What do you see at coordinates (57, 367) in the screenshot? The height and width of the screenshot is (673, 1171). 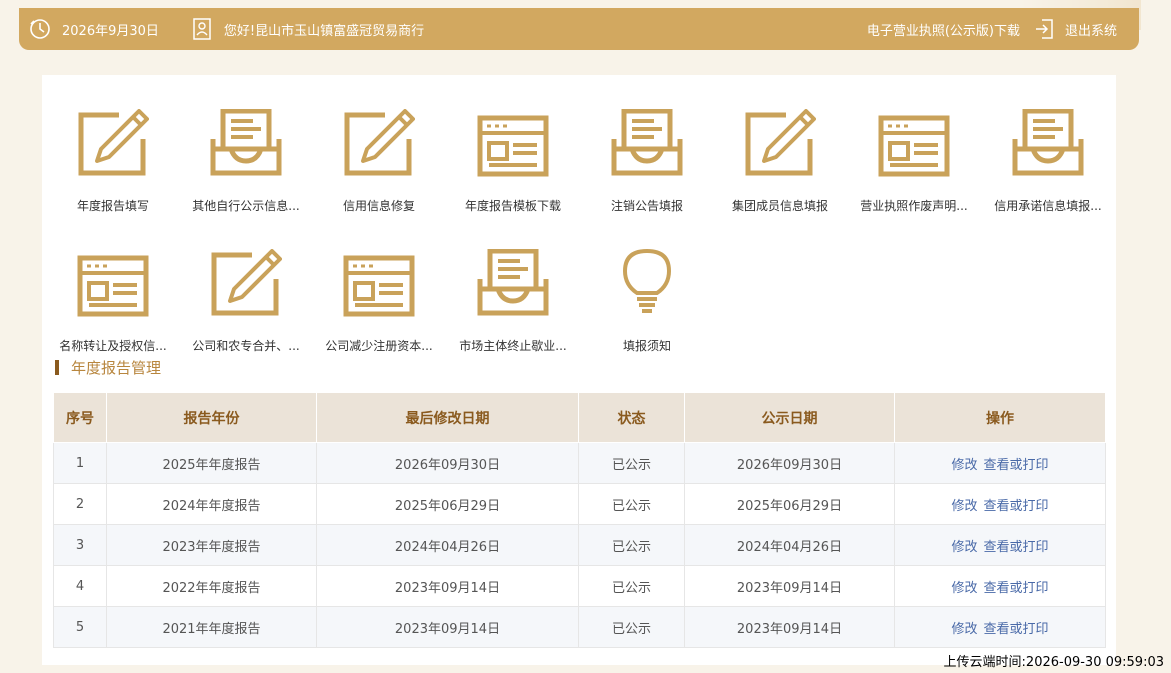 I see `section-marker` at bounding box center [57, 367].